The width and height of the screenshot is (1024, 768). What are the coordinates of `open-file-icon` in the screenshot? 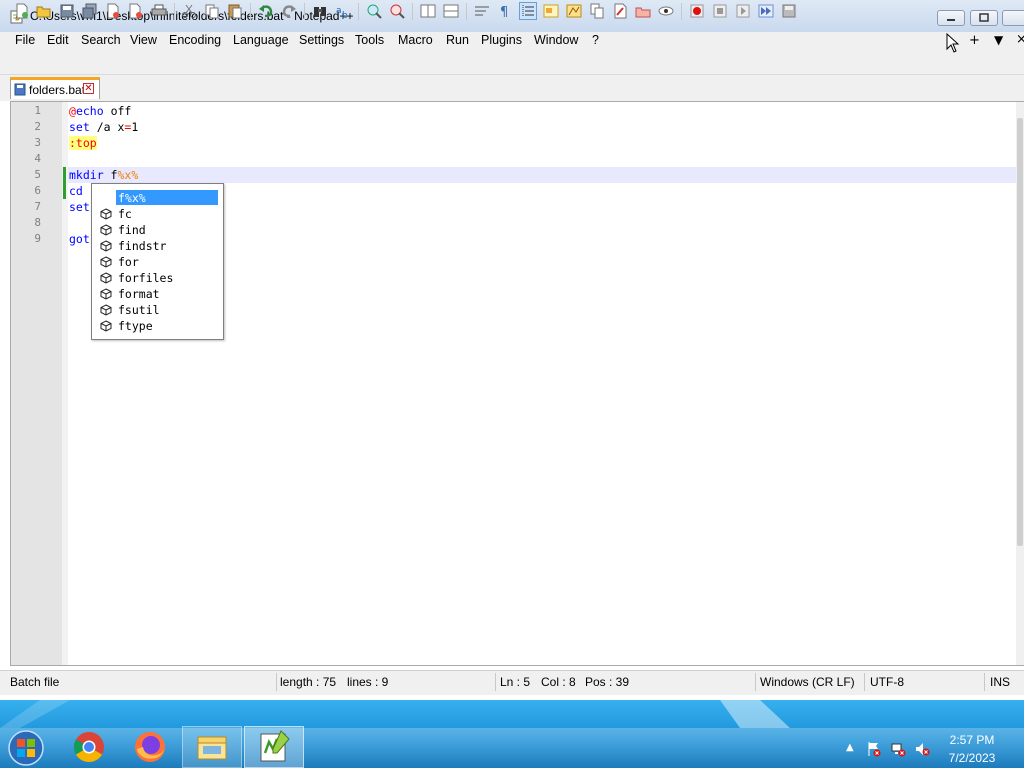 It's located at (44, 11).